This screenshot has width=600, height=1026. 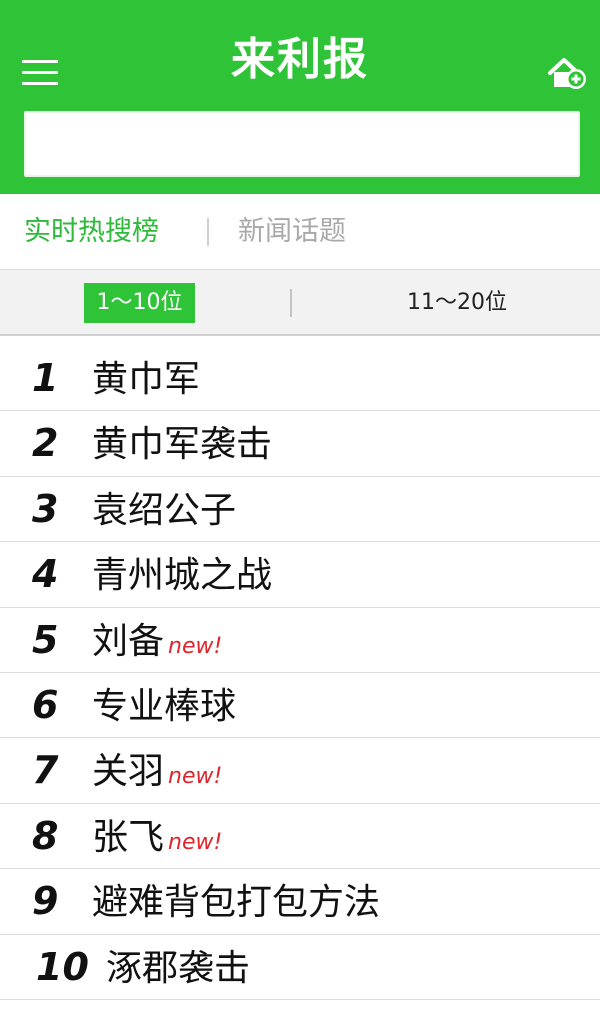 I want to click on search-input, so click(x=302, y=144).